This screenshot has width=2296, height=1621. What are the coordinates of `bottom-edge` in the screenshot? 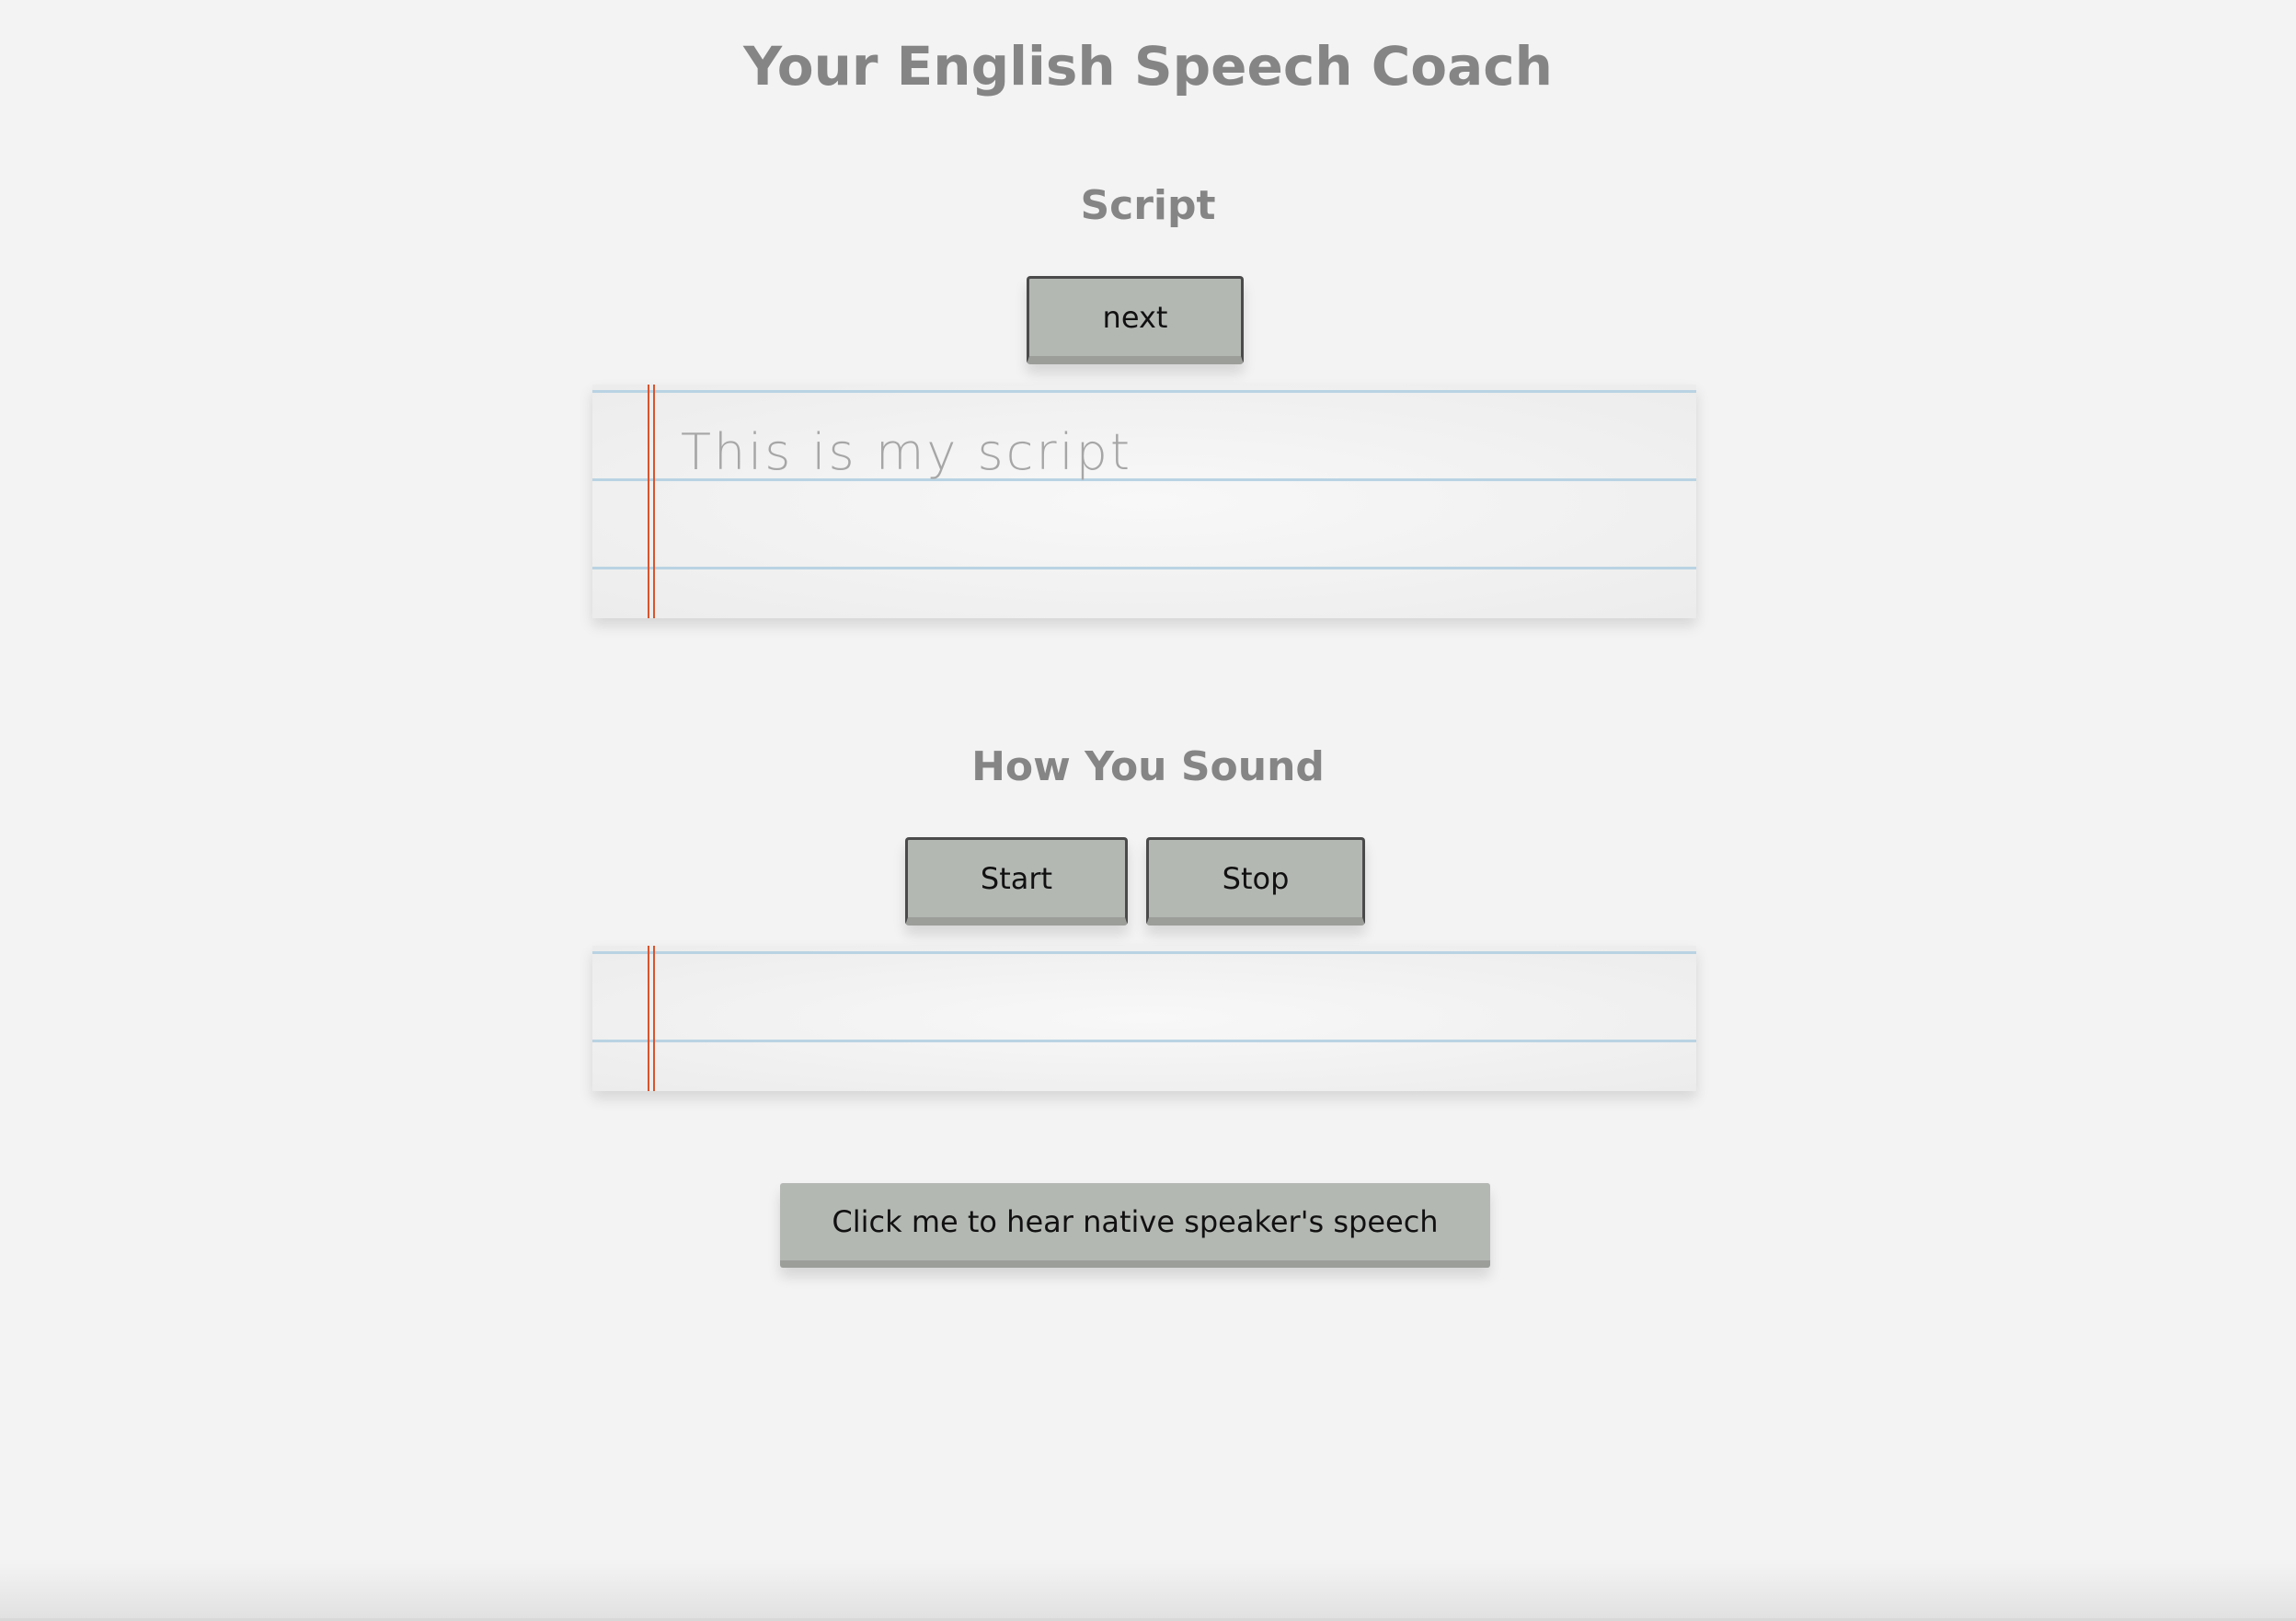 It's located at (1148, 1592).